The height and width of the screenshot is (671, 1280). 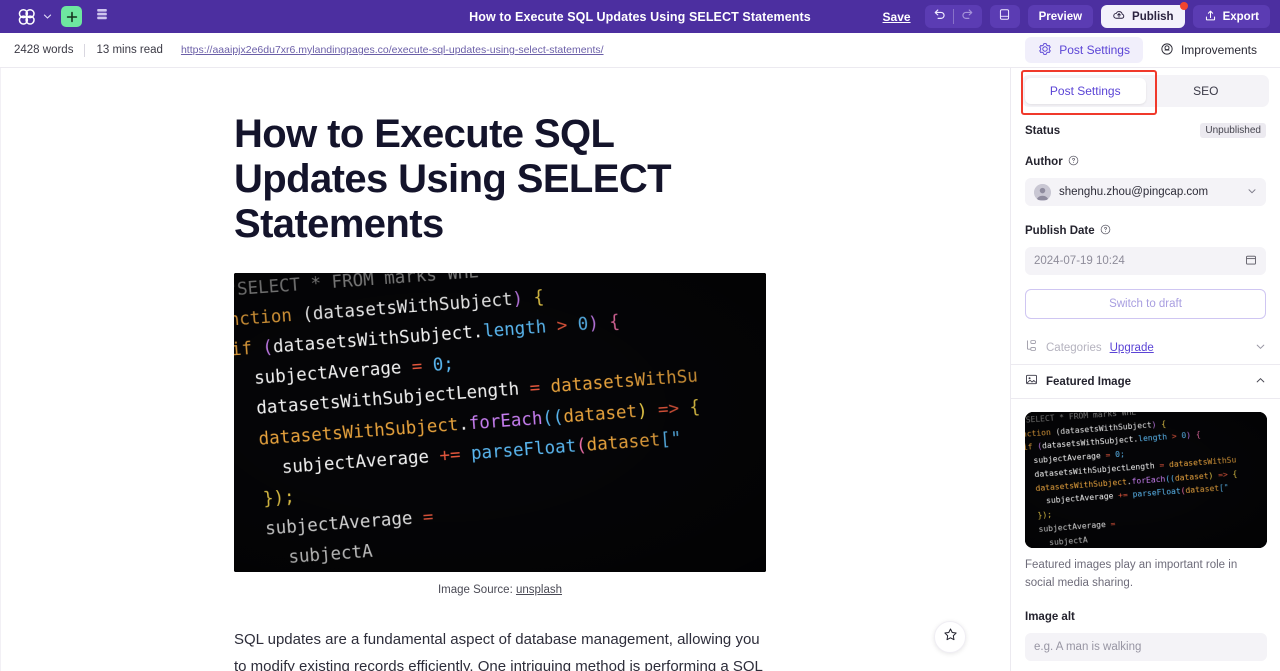 What do you see at coordinates (1060, 231) in the screenshot?
I see `publish-date-label: Publish Date` at bounding box center [1060, 231].